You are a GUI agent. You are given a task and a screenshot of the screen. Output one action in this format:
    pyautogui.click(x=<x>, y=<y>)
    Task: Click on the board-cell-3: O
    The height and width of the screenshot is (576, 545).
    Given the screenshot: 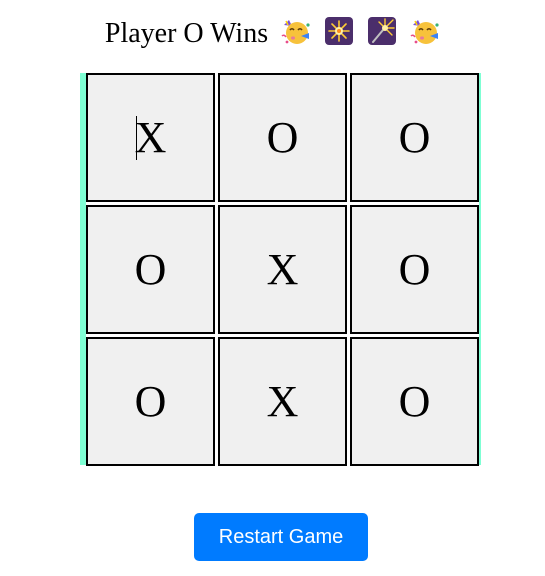 What is the action you would take?
    pyautogui.click(x=414, y=137)
    